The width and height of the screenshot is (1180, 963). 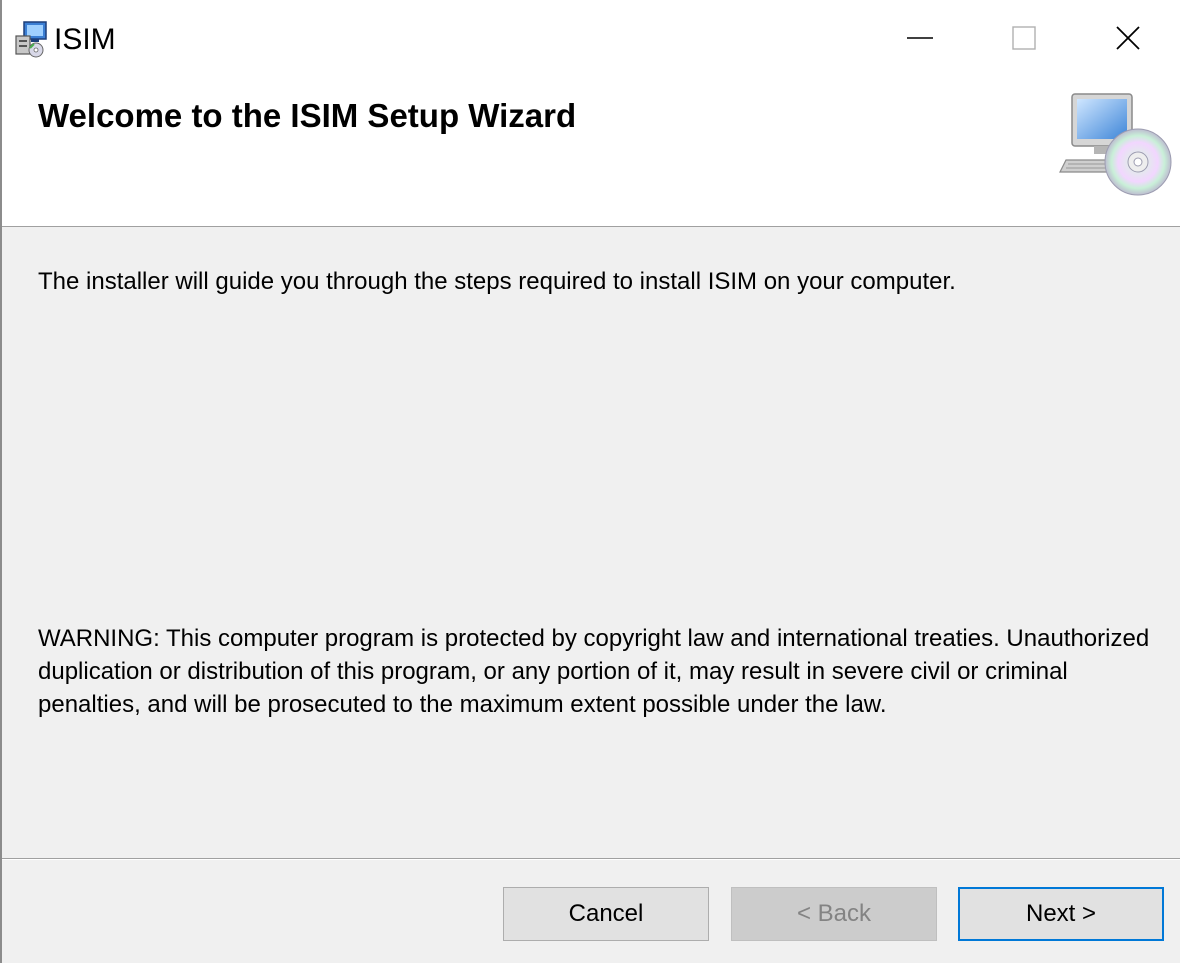 What do you see at coordinates (31, 39) in the screenshot?
I see `installer-package-icon` at bounding box center [31, 39].